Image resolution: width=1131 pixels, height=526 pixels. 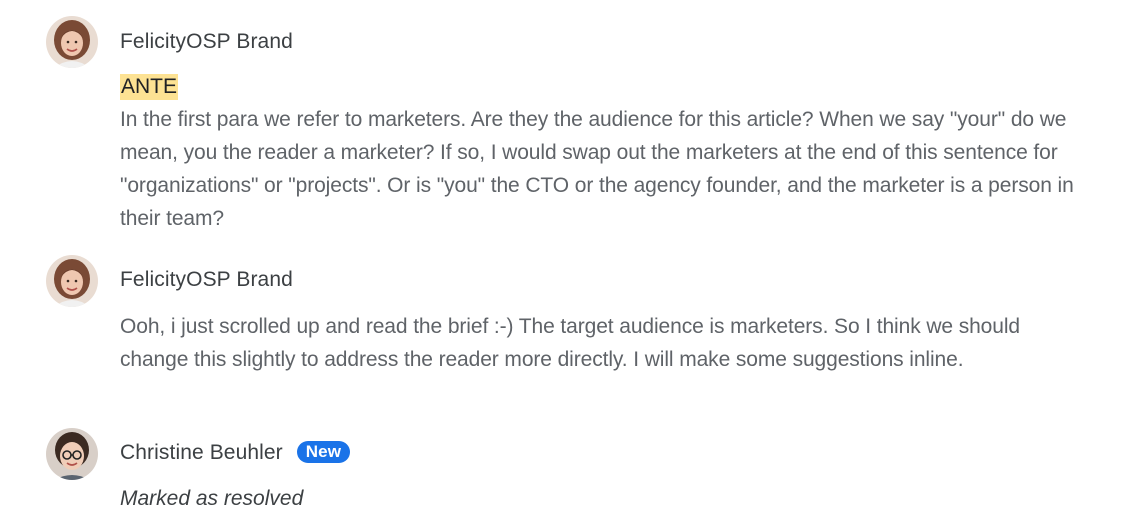 What do you see at coordinates (212, 498) in the screenshot?
I see `resolved-status: Marked as resolved` at bounding box center [212, 498].